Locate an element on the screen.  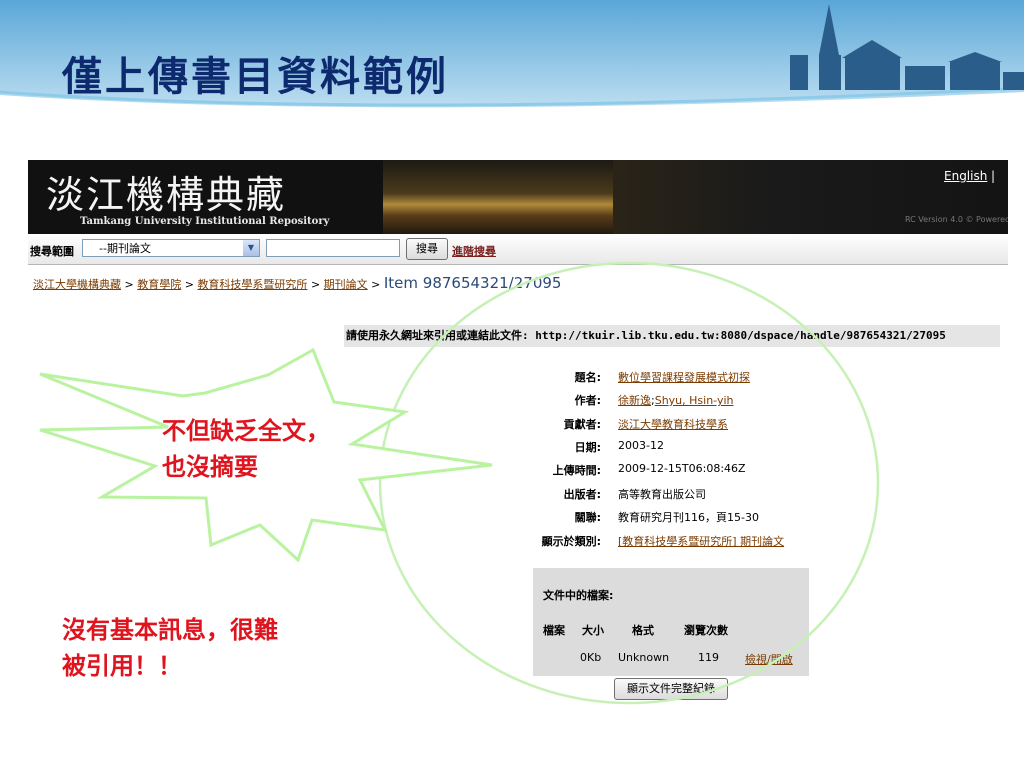
callout-note: 不但缺乏全文， 也沒摘要 is located at coordinates (246, 449).